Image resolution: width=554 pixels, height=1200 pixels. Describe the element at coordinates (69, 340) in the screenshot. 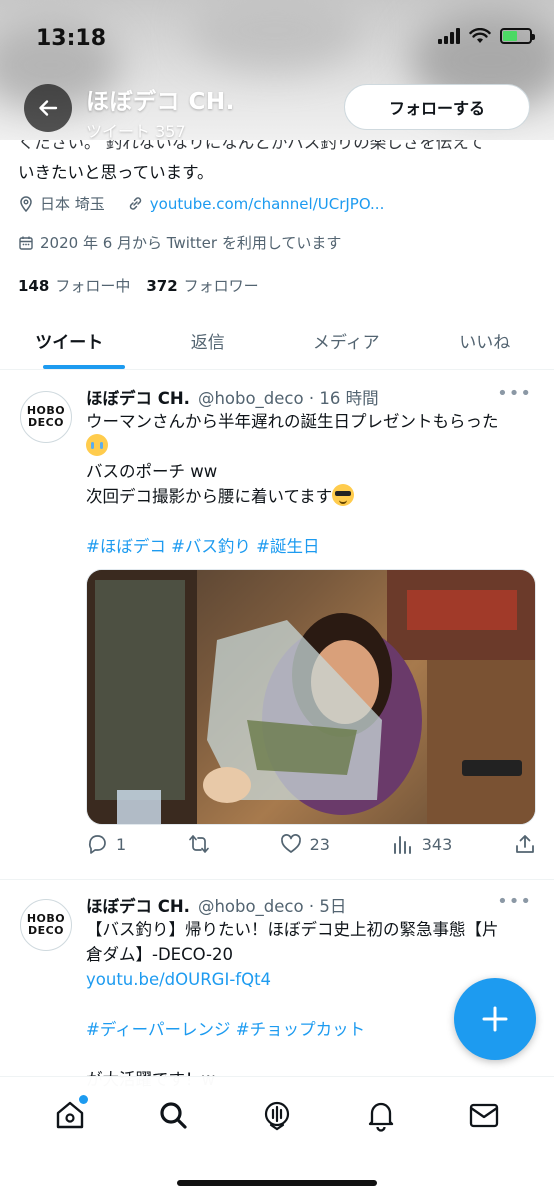

I see `tab-tweets: ツイート` at that location.